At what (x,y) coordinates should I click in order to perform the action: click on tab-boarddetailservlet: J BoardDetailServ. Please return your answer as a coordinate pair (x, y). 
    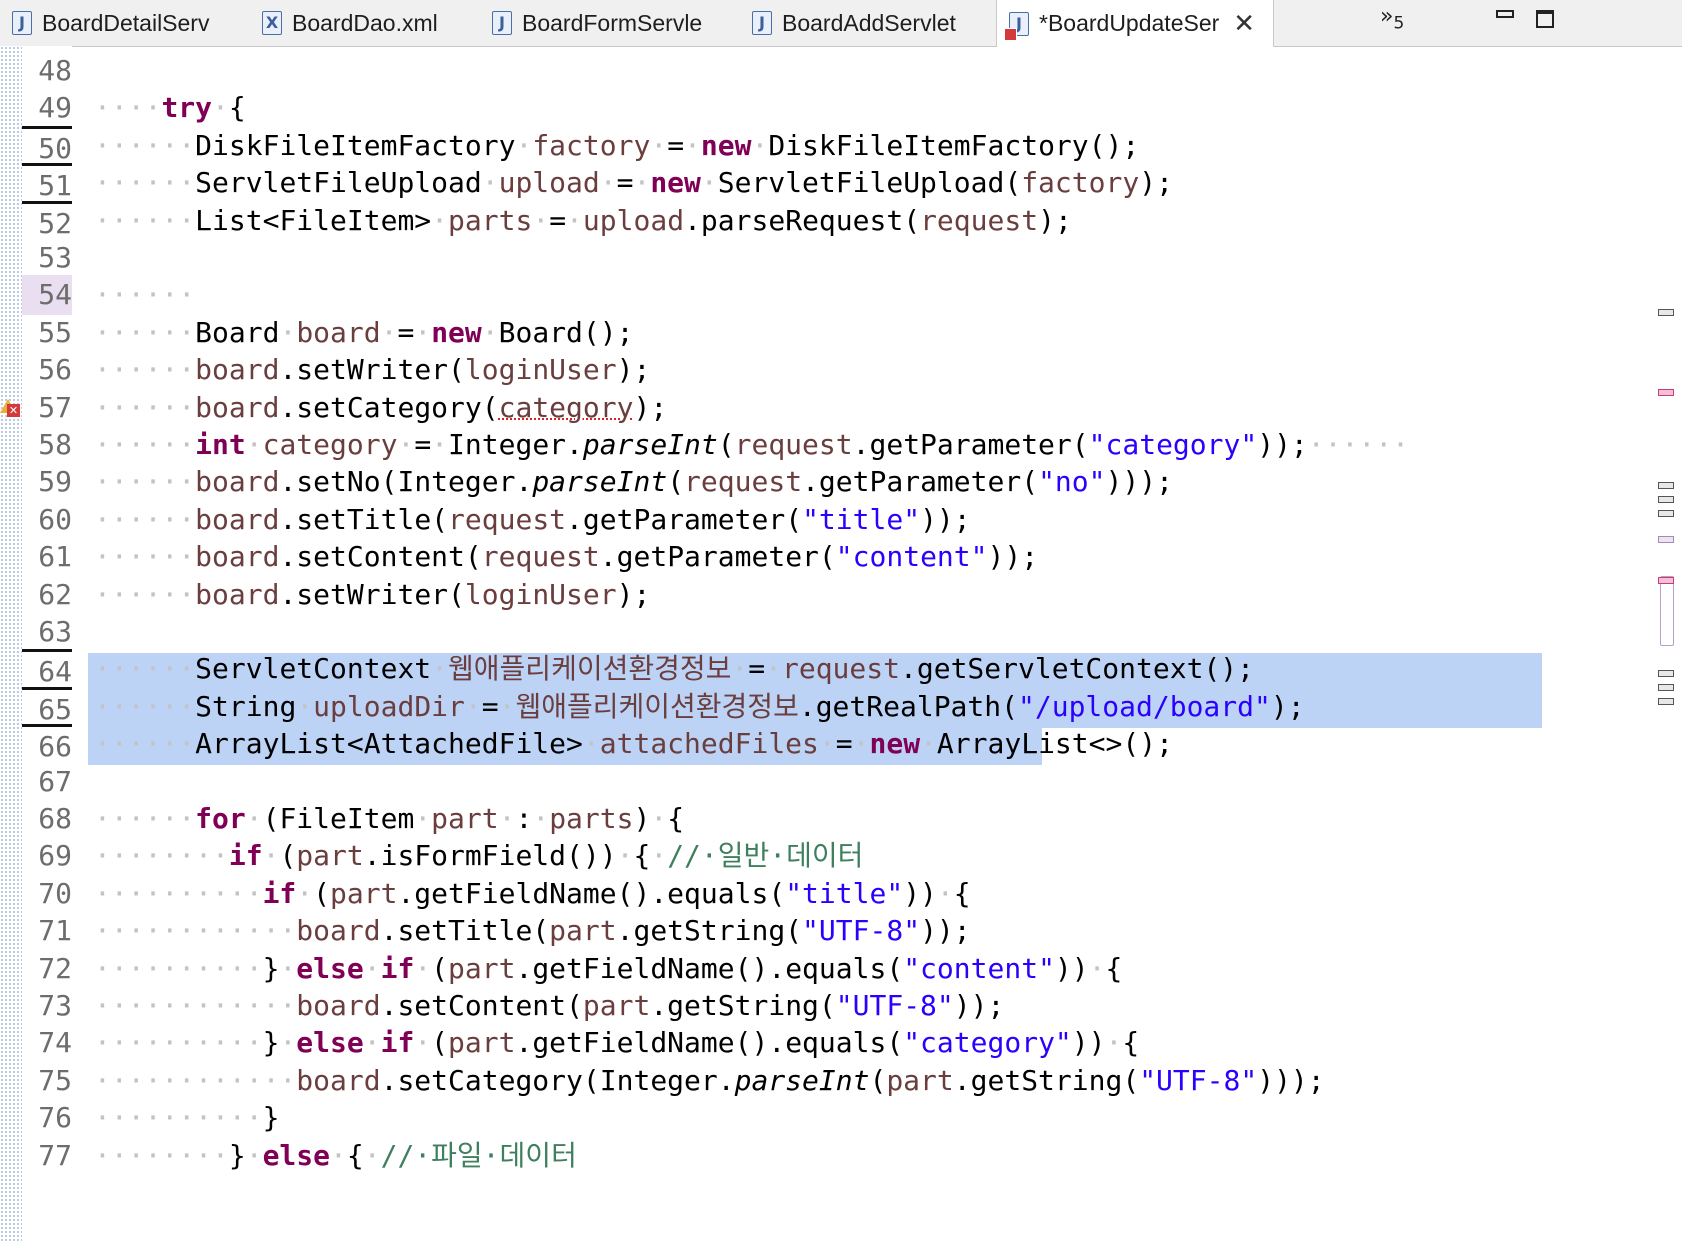
    Looking at the image, I should click on (110, 23).